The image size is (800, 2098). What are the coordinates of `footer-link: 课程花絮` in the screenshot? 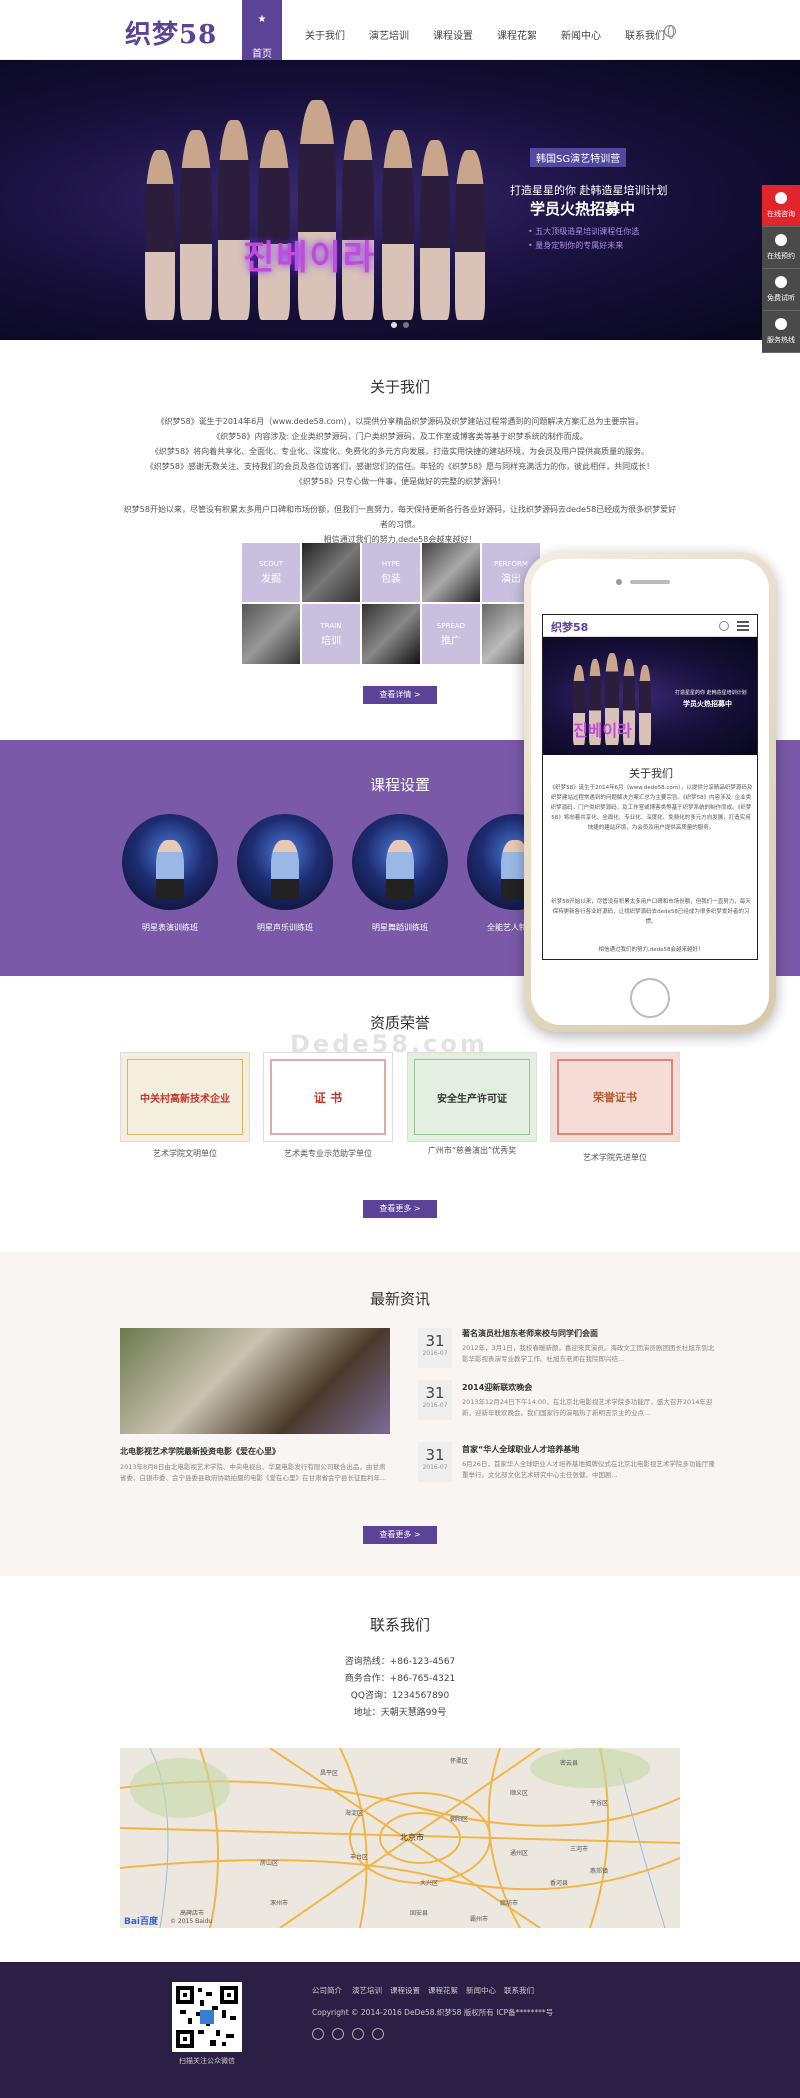 It's located at (443, 1990).